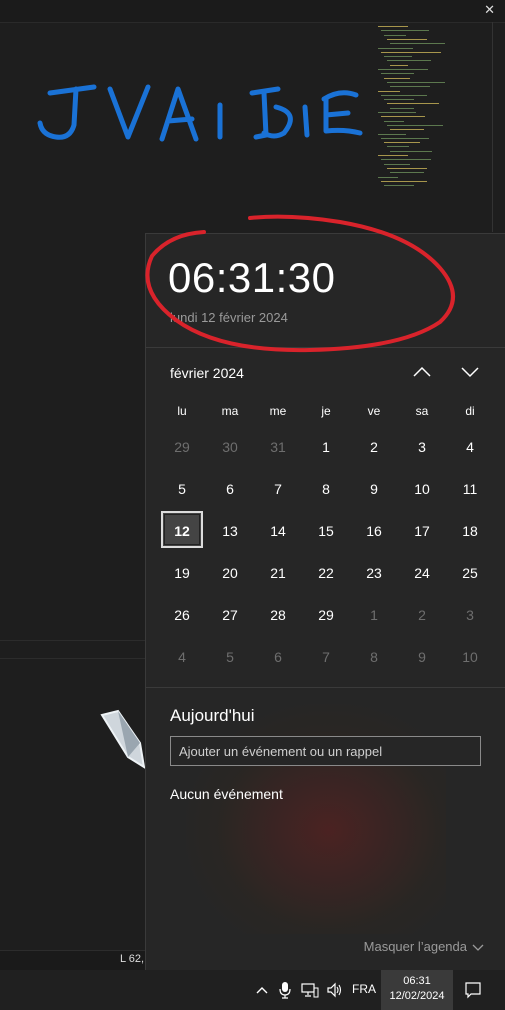  What do you see at coordinates (230, 447) in the screenshot?
I see `calendar-day: 30` at bounding box center [230, 447].